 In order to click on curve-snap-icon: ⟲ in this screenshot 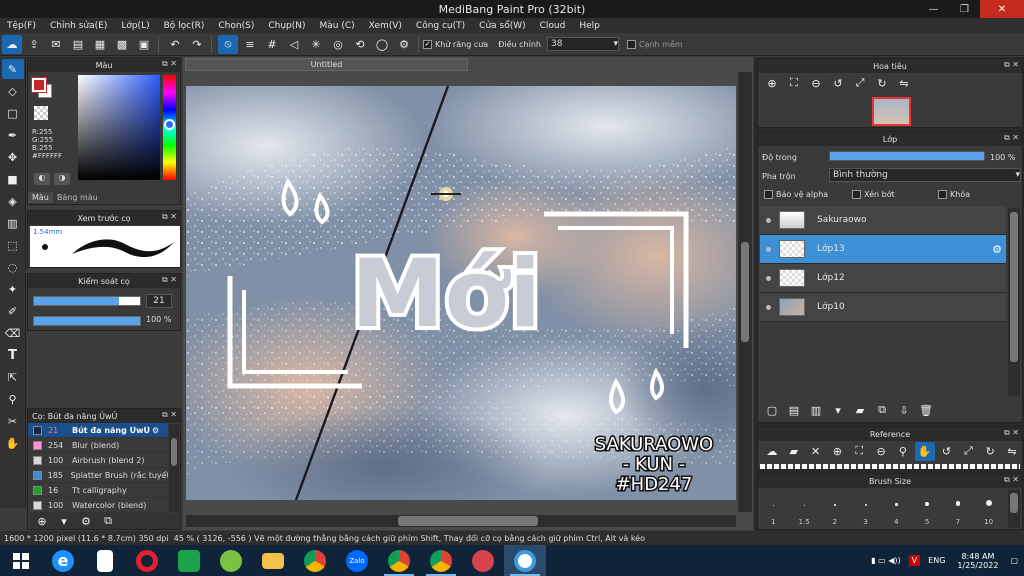, I will do `click(360, 44)`.